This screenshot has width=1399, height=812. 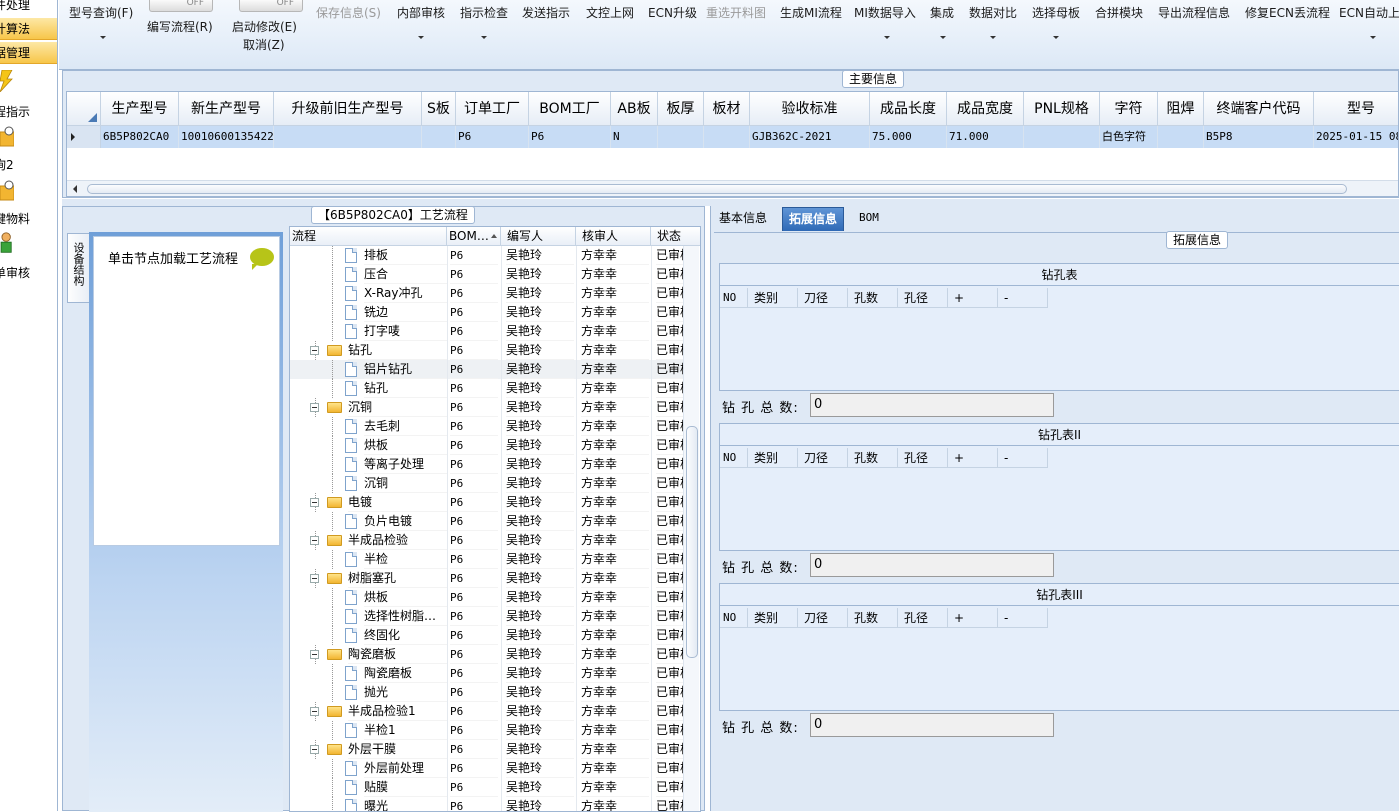 I want to click on model-query-button: 型号查询(F), so click(x=101, y=12).